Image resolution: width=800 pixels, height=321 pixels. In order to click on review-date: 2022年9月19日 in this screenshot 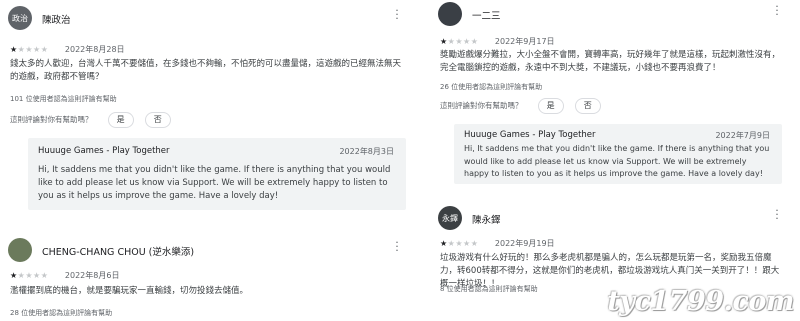, I will do `click(524, 243)`.